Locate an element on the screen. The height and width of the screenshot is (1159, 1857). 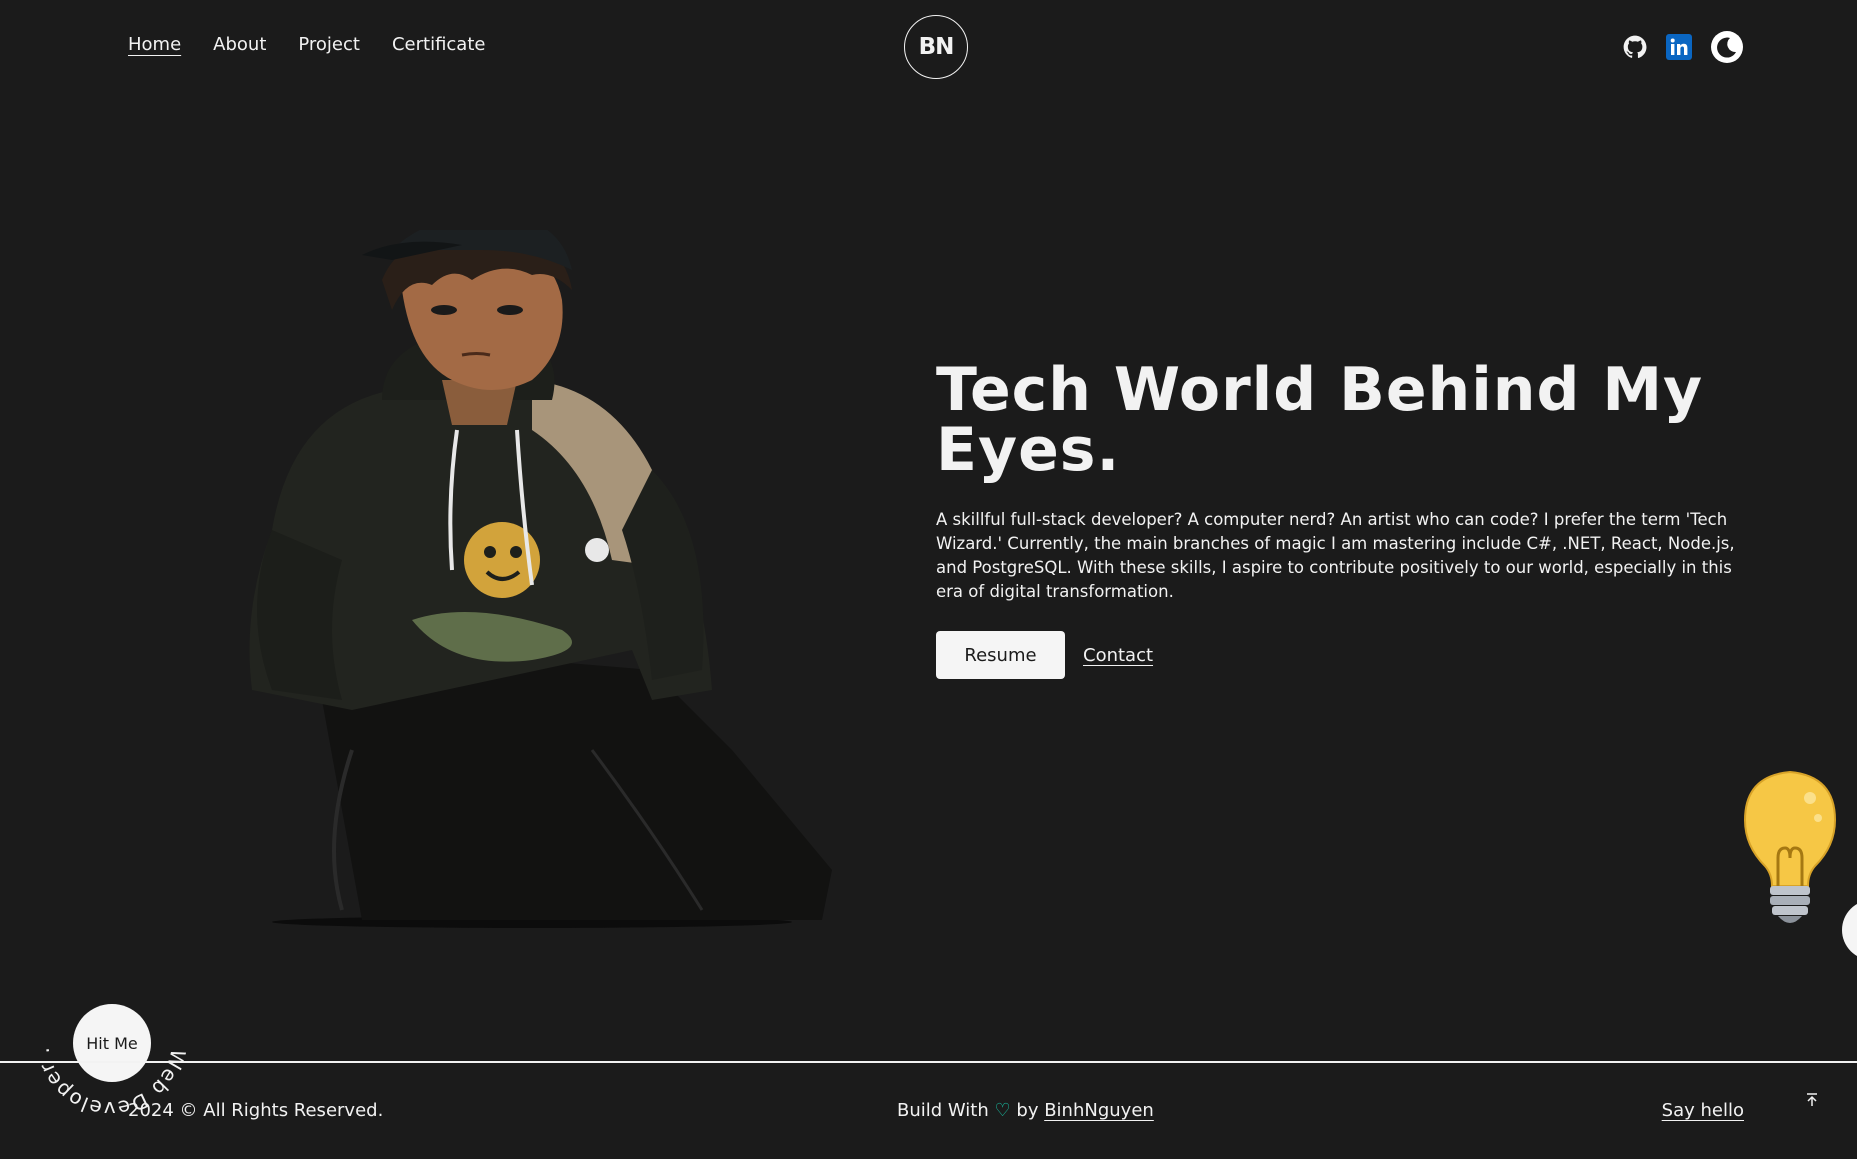
scroll-to-top-icon is located at coordinates (1812, 1100).